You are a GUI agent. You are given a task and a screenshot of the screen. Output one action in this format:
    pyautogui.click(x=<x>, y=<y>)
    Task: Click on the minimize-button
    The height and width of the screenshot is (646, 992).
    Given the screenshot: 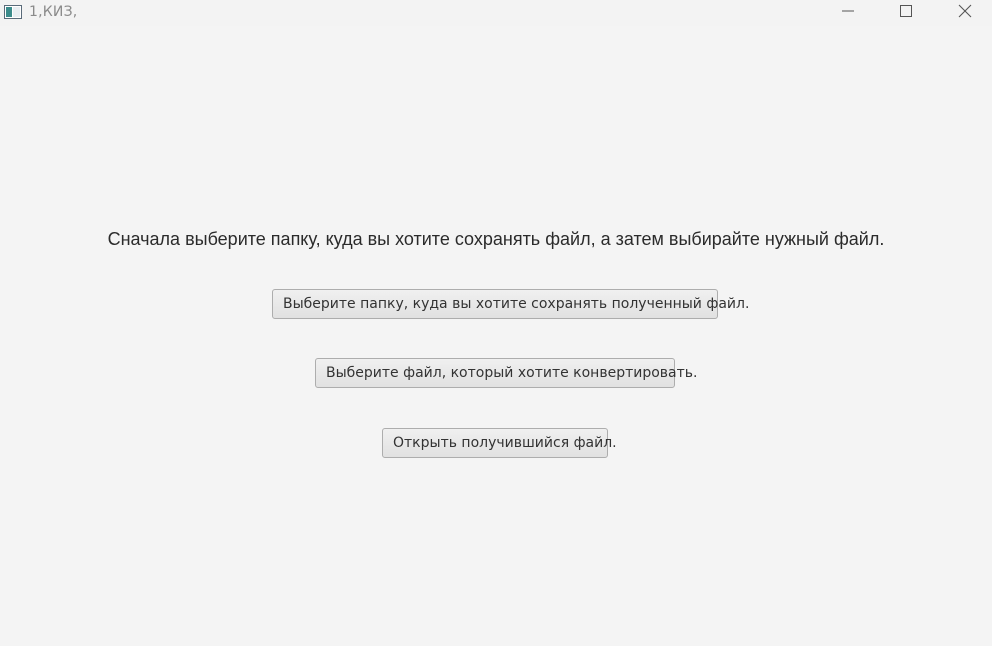 What is the action you would take?
    pyautogui.click(x=848, y=13)
    